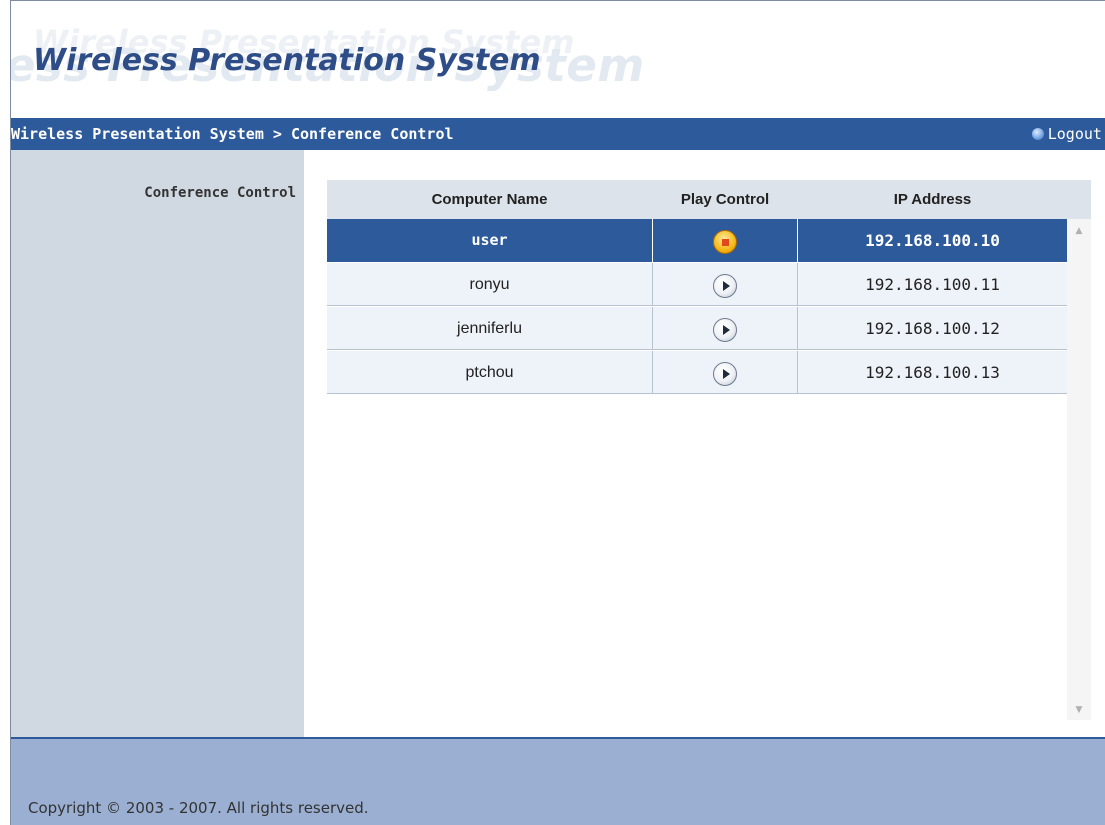 The image size is (1105, 825). Describe the element at coordinates (287, 60) in the screenshot. I see `logo-title: Wireless Presentation System` at that location.